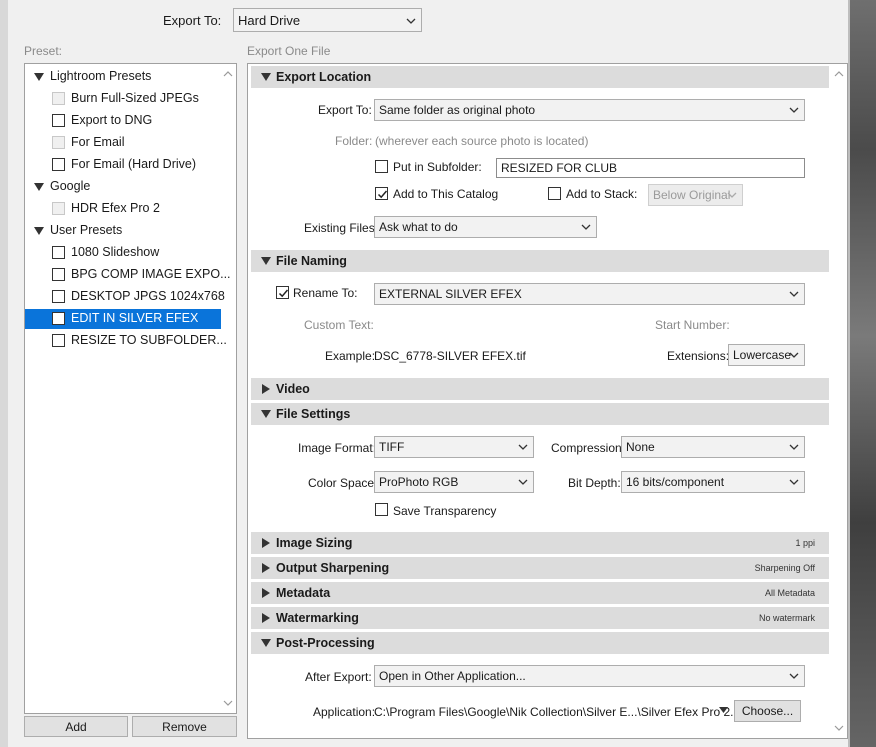 The image size is (876, 747). I want to click on extensions-dropdown: Lowercase, so click(766, 355).